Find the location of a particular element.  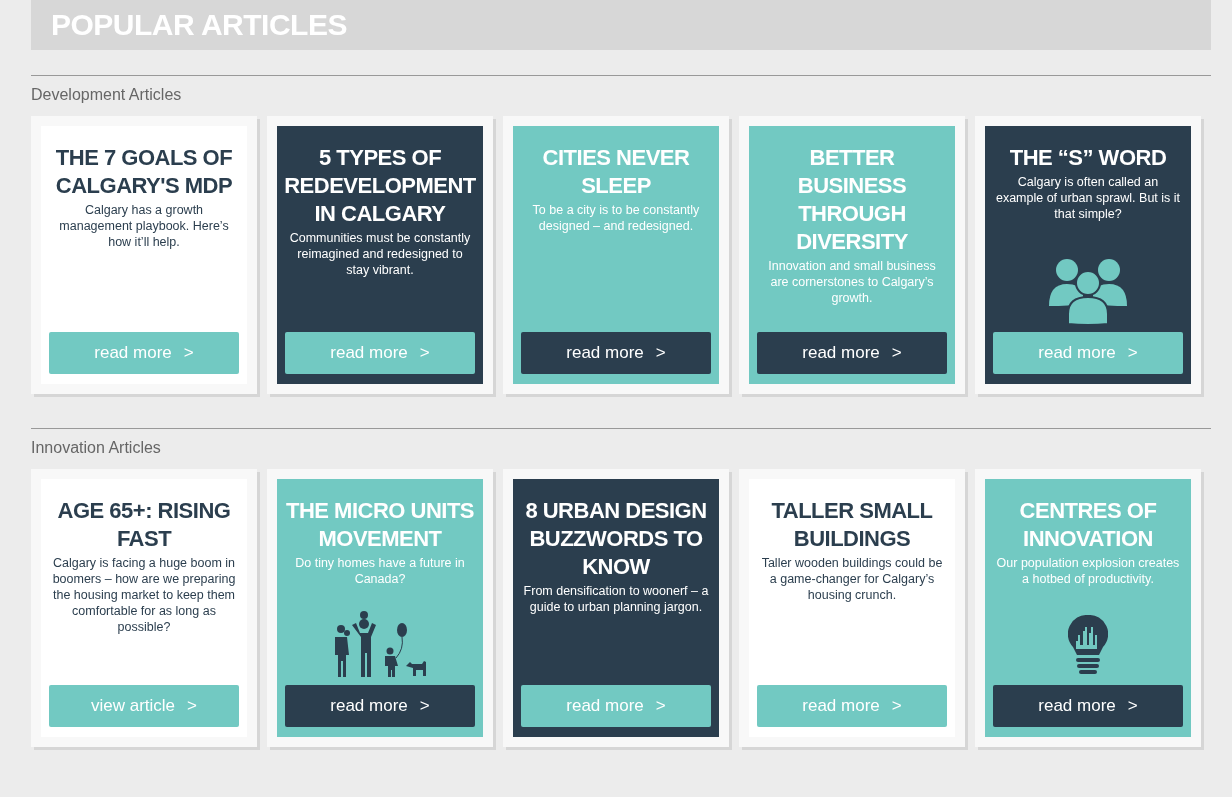

people-icon is located at coordinates (1088, 291).